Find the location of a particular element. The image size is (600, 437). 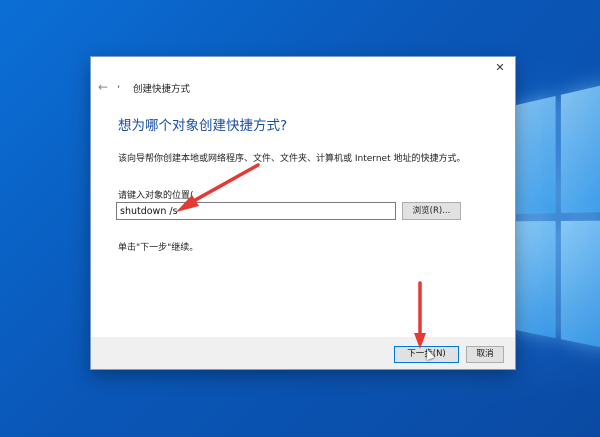

close-icon: ✕ is located at coordinates (500, 68).